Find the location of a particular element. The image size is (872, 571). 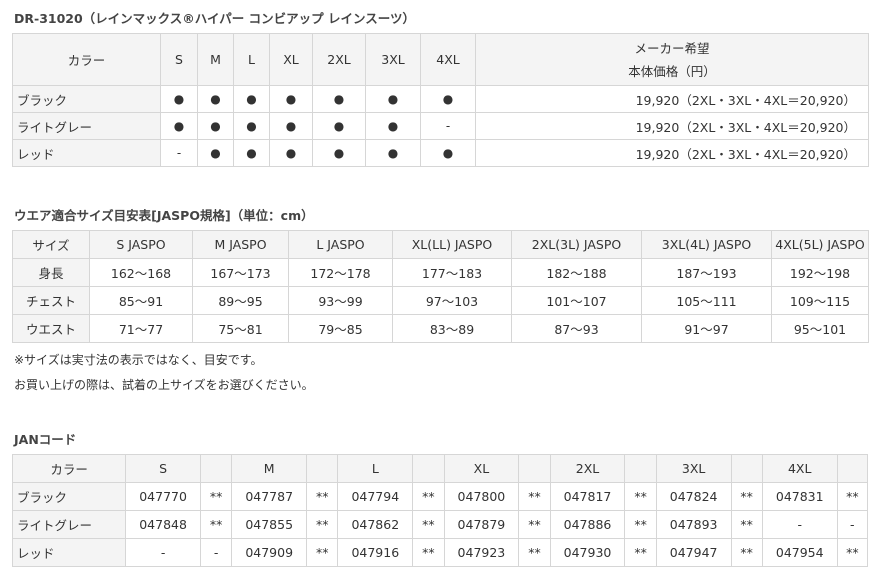

measure-value: 167～173 is located at coordinates (240, 272).